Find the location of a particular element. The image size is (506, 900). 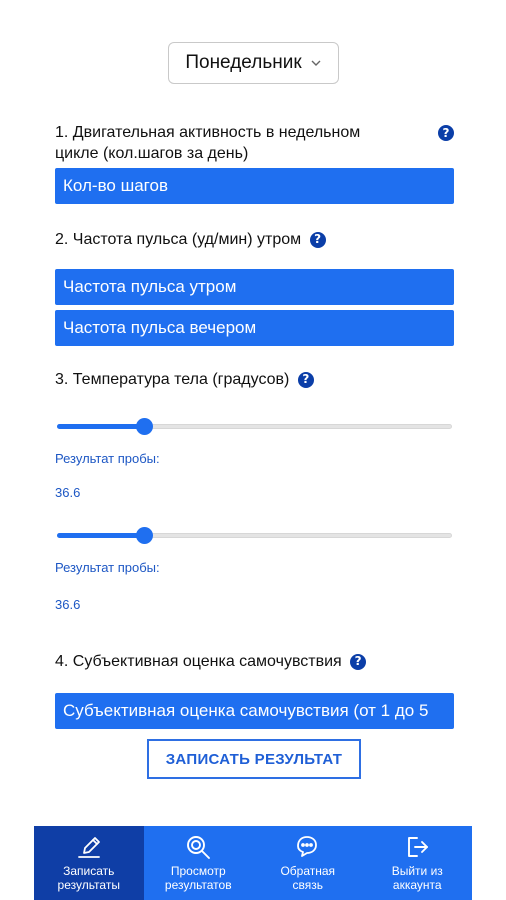

pulse-evening-field-text: Частота пульса вечером is located at coordinates (160, 327).